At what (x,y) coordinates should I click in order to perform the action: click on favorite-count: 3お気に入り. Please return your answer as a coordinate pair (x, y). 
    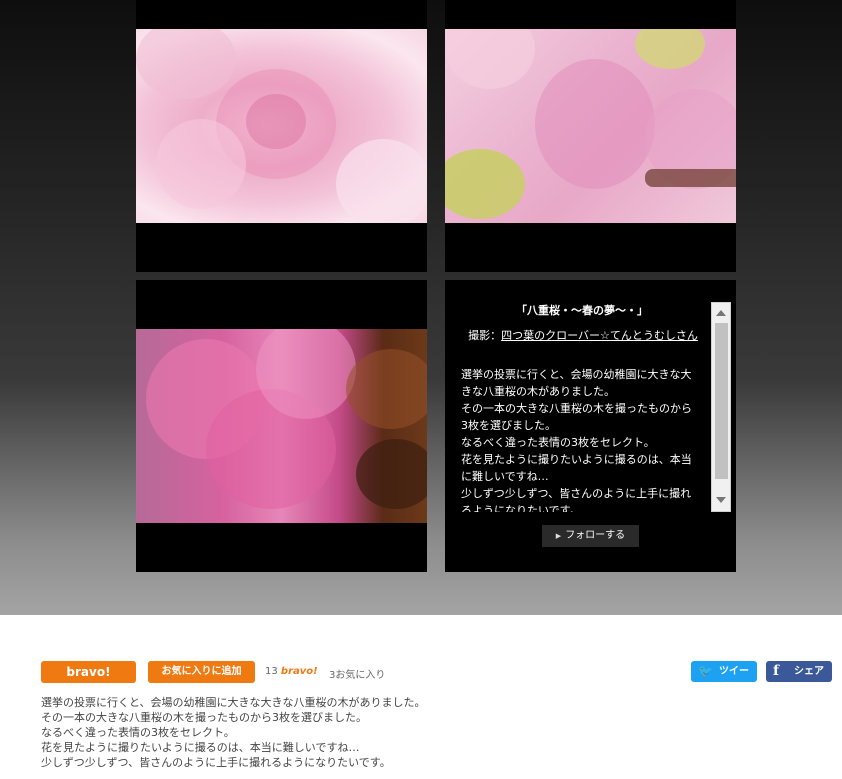
    Looking at the image, I should click on (357, 675).